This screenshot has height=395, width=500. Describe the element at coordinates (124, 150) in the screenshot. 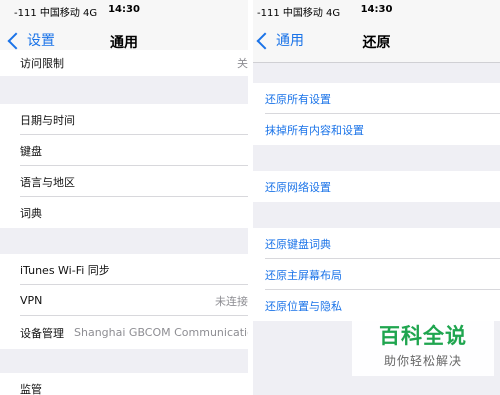

I see `settings-row-keyboard: 键盘` at that location.